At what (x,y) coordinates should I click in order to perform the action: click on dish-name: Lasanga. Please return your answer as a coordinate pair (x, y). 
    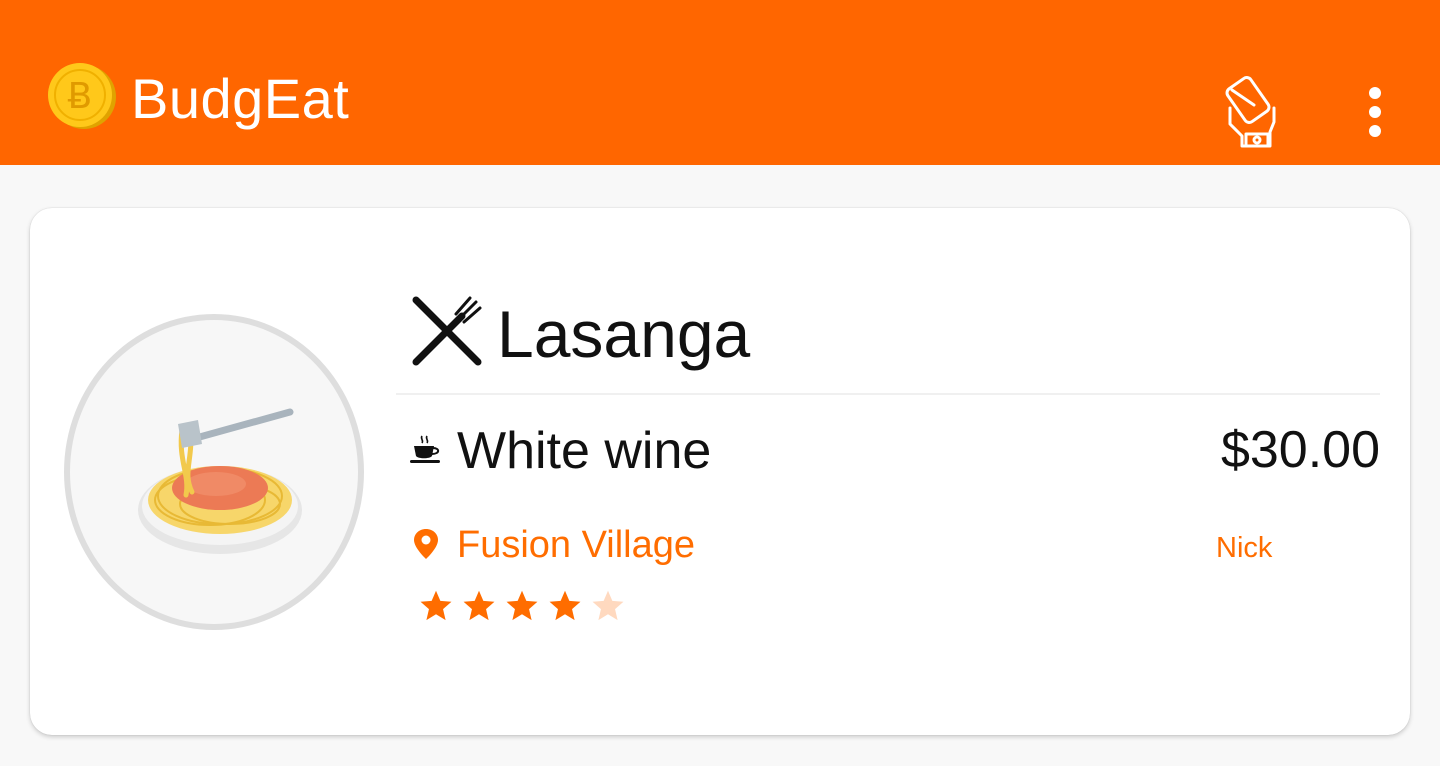
    Looking at the image, I should click on (624, 334).